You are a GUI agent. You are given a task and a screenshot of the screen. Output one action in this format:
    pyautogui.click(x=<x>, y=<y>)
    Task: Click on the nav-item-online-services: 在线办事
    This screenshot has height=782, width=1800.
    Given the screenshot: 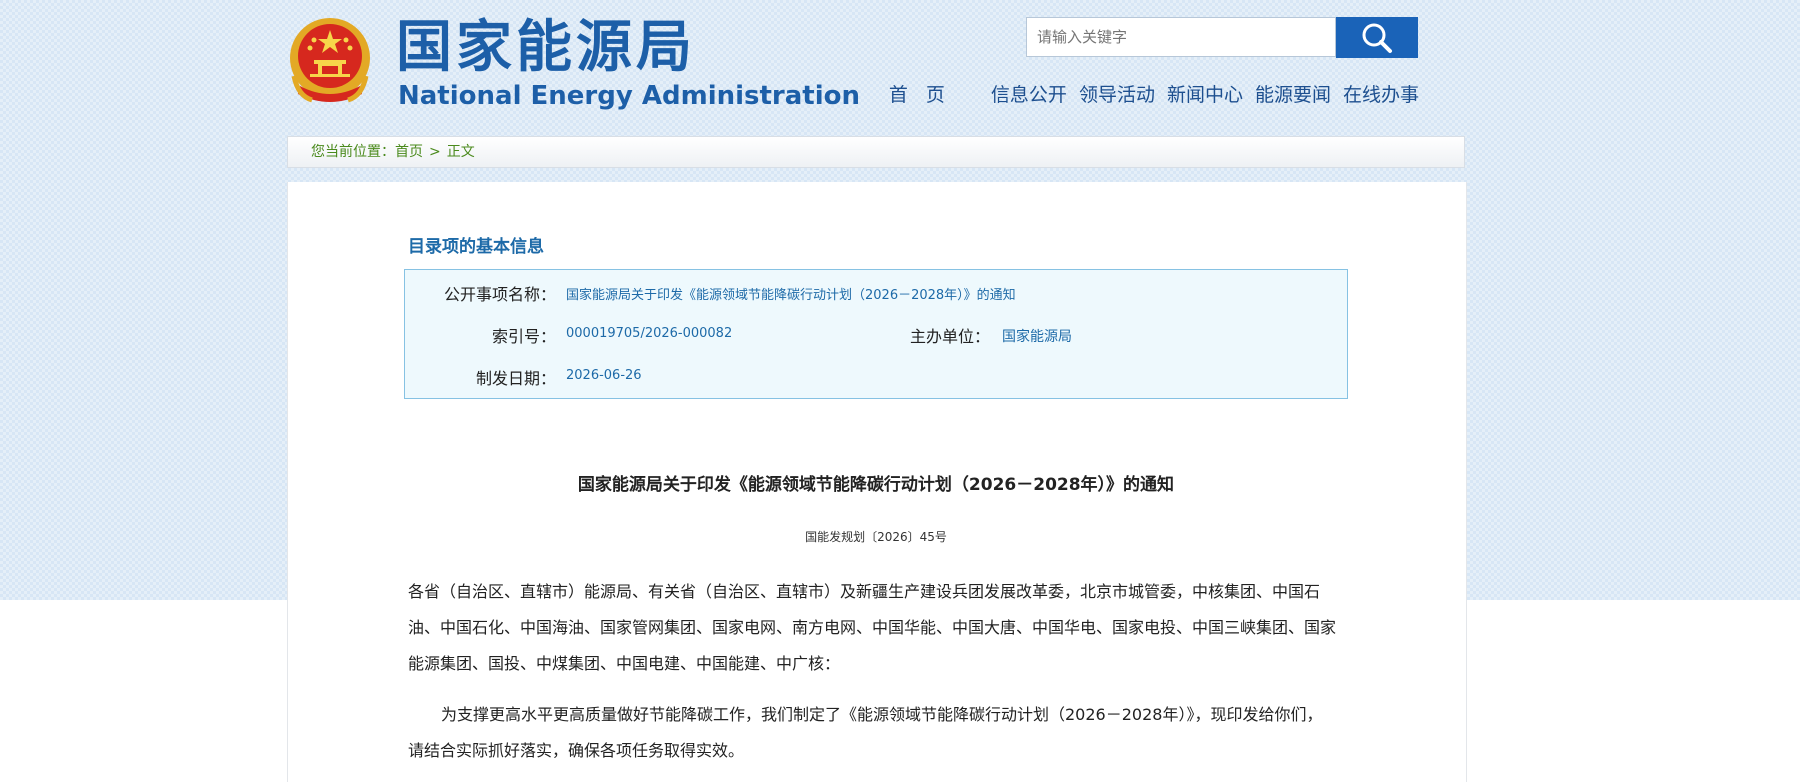 What is the action you would take?
    pyautogui.click(x=1381, y=95)
    